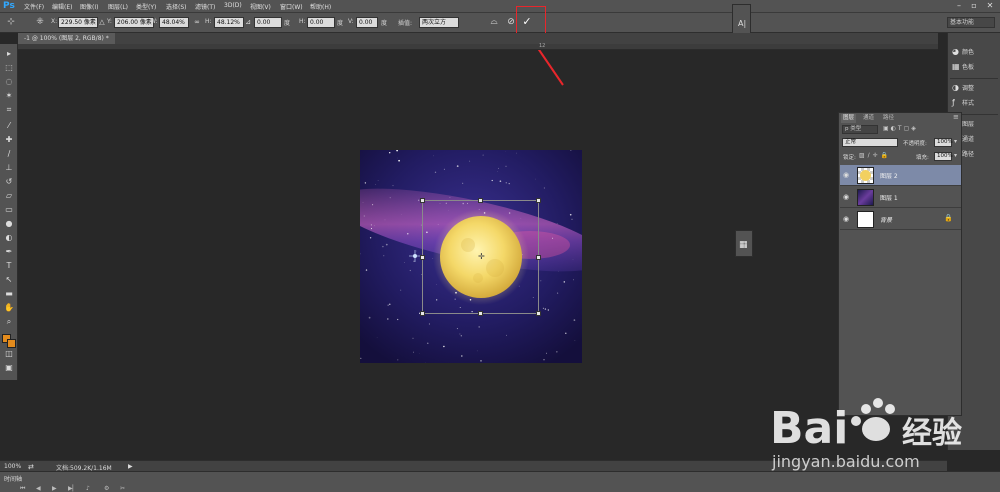 The width and height of the screenshot is (1000, 492). I want to click on layer-row-1: ◉ 图层 1, so click(900, 197).